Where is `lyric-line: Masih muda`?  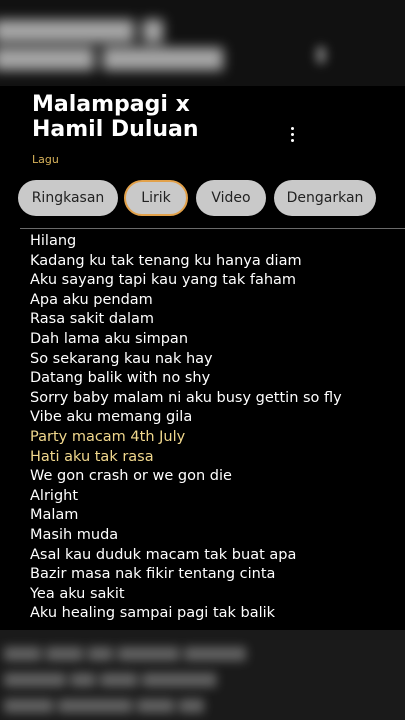 lyric-line: Masih muda is located at coordinates (74, 534).